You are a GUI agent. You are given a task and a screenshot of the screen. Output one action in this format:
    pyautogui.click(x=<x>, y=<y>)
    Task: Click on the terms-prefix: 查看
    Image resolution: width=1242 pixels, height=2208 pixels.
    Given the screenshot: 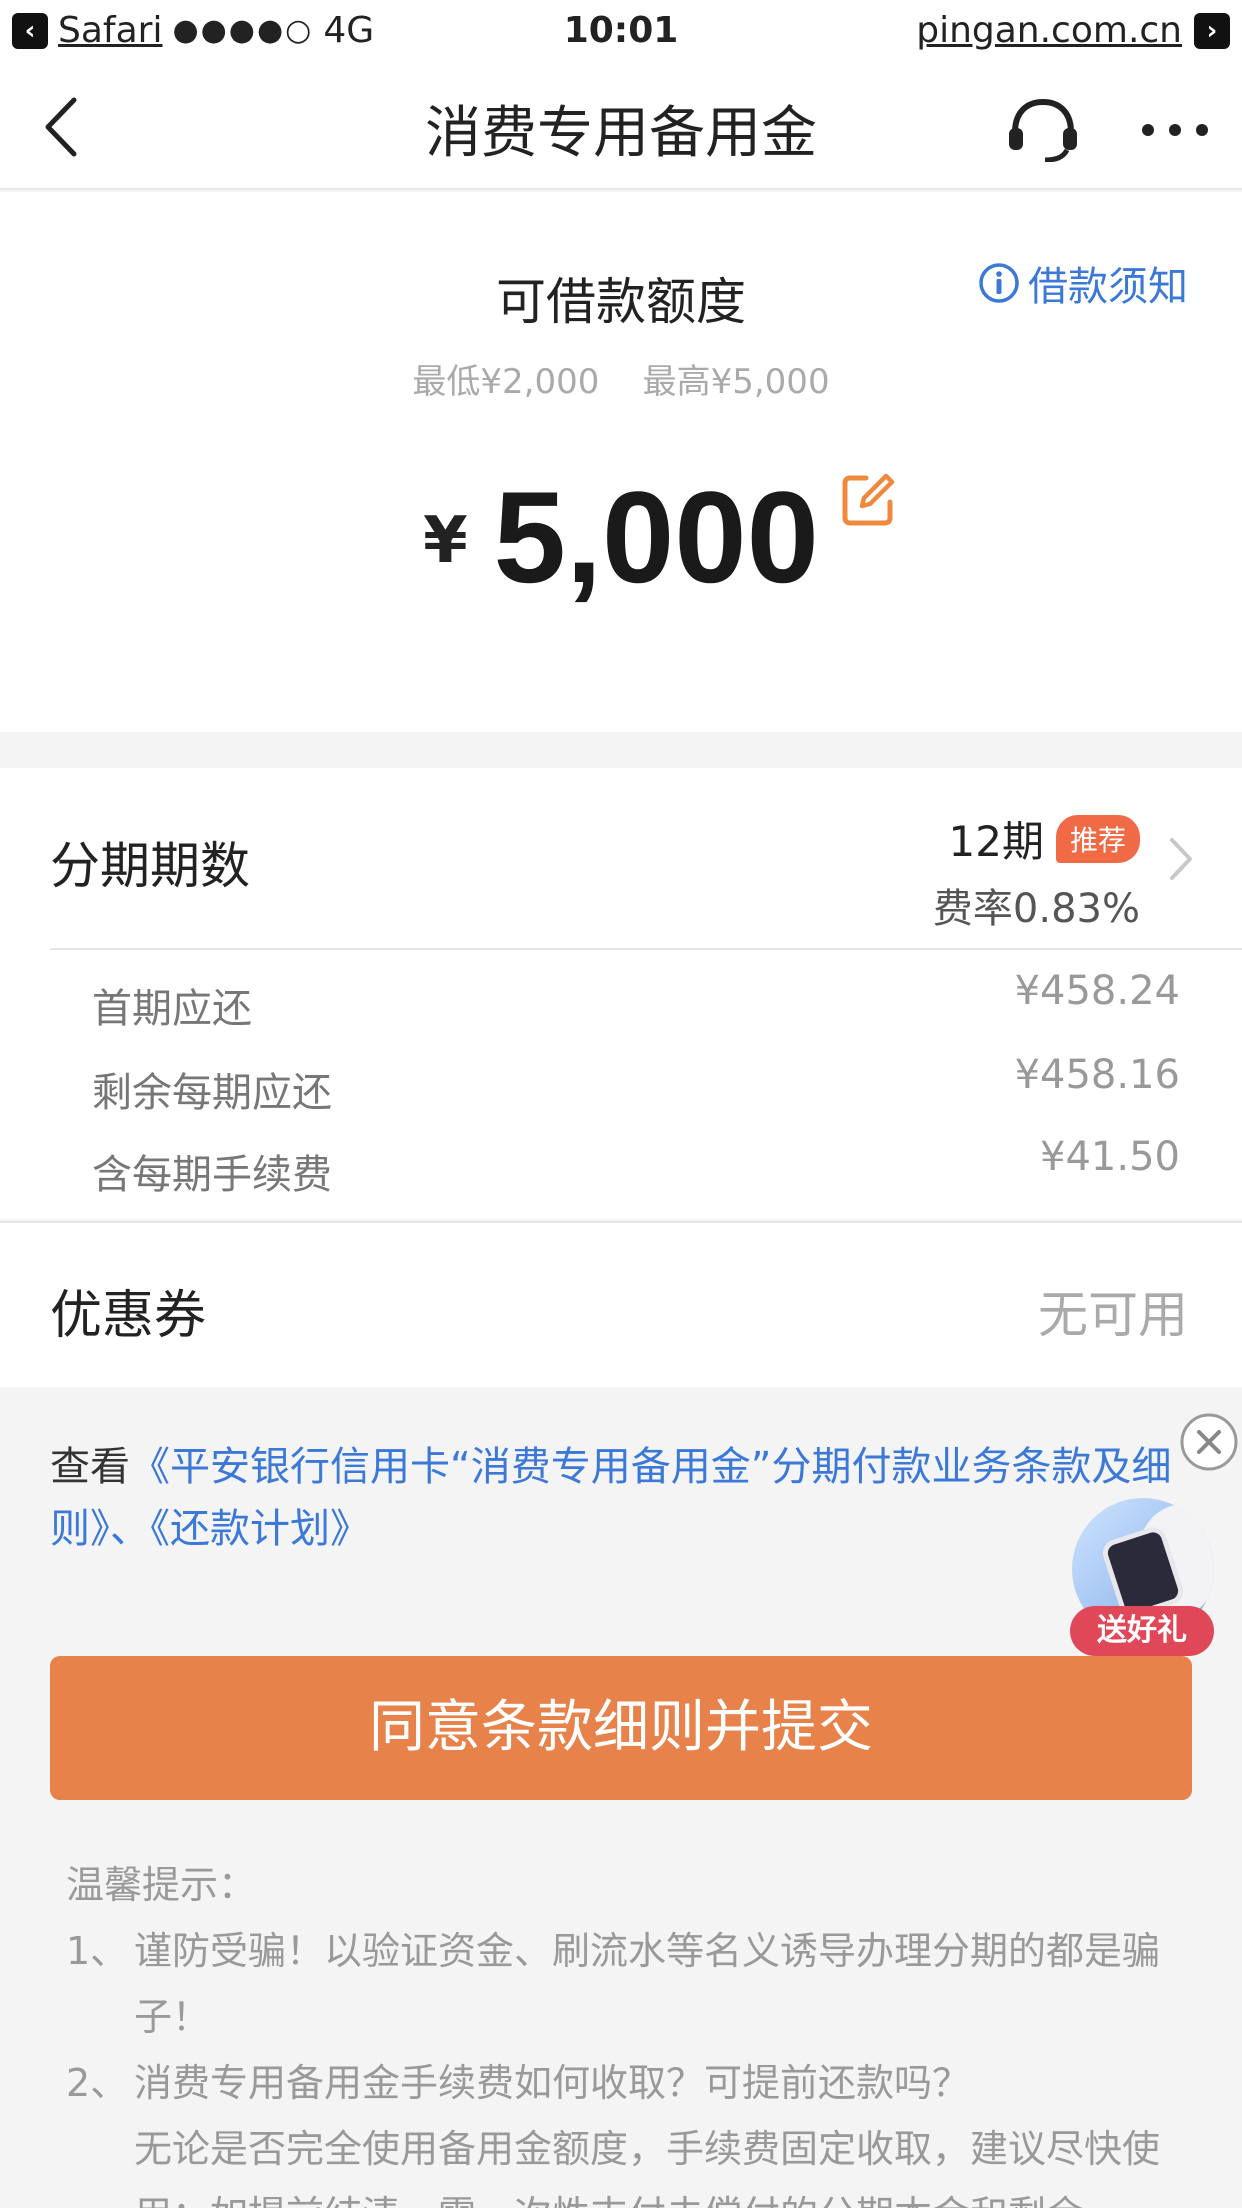 What is the action you would take?
    pyautogui.click(x=90, y=1467)
    